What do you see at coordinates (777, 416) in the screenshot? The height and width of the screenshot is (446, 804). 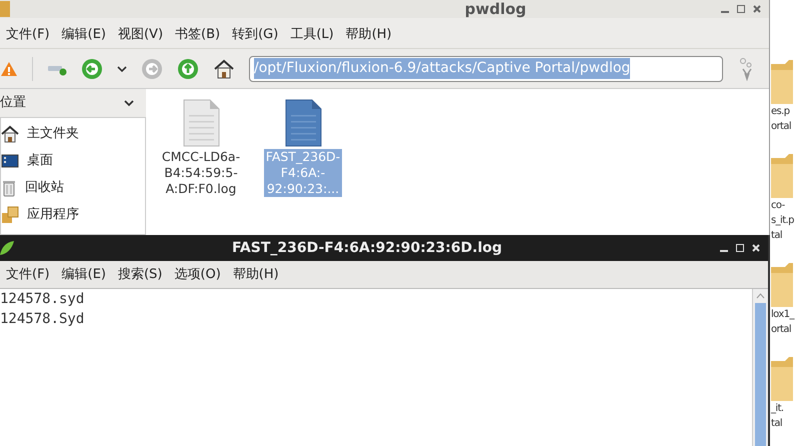 I see `folder-label: _it. tal` at bounding box center [777, 416].